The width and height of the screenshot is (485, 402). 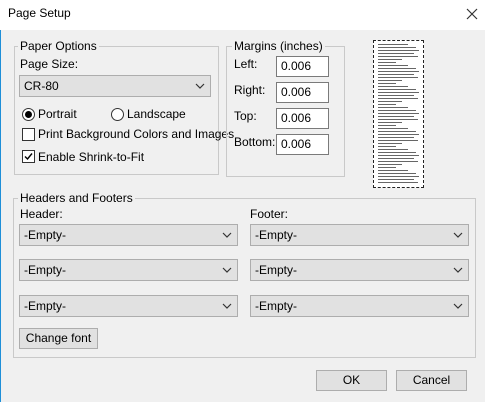 What do you see at coordinates (41, 214) in the screenshot?
I see `header-label: Header:` at bounding box center [41, 214].